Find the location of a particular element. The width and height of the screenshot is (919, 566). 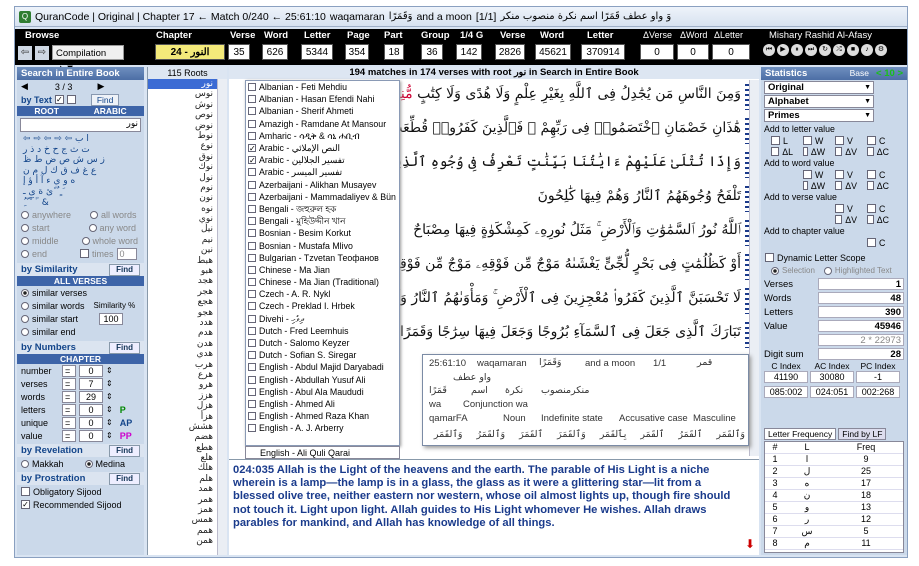

tab-find-by-lf: Find by LF is located at coordinates (862, 434).